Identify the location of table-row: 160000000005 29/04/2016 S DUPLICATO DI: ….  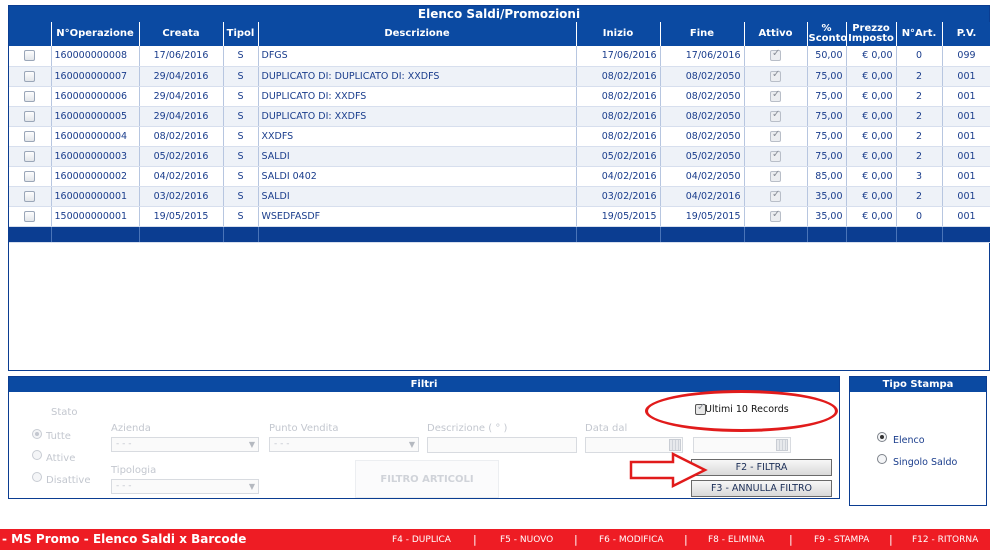
(499, 116).